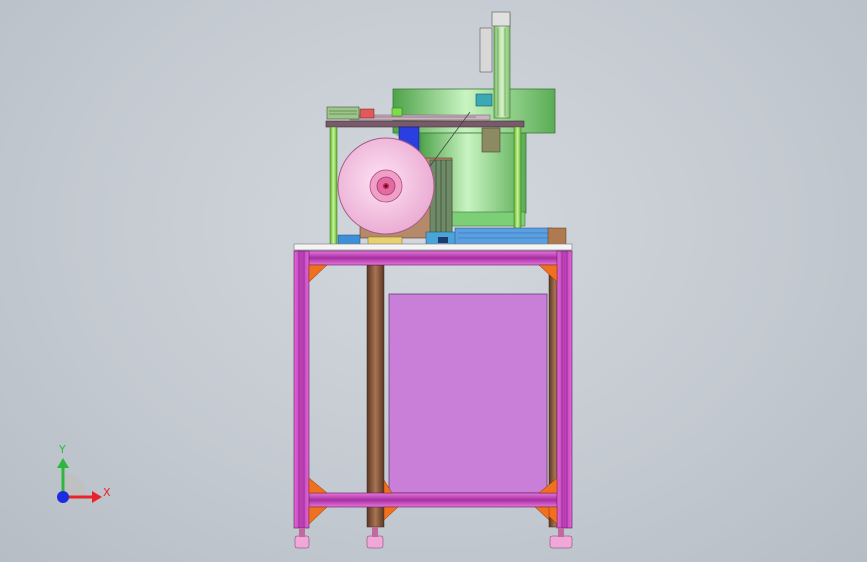  I want to click on triad-x-label: X, so click(107, 492).